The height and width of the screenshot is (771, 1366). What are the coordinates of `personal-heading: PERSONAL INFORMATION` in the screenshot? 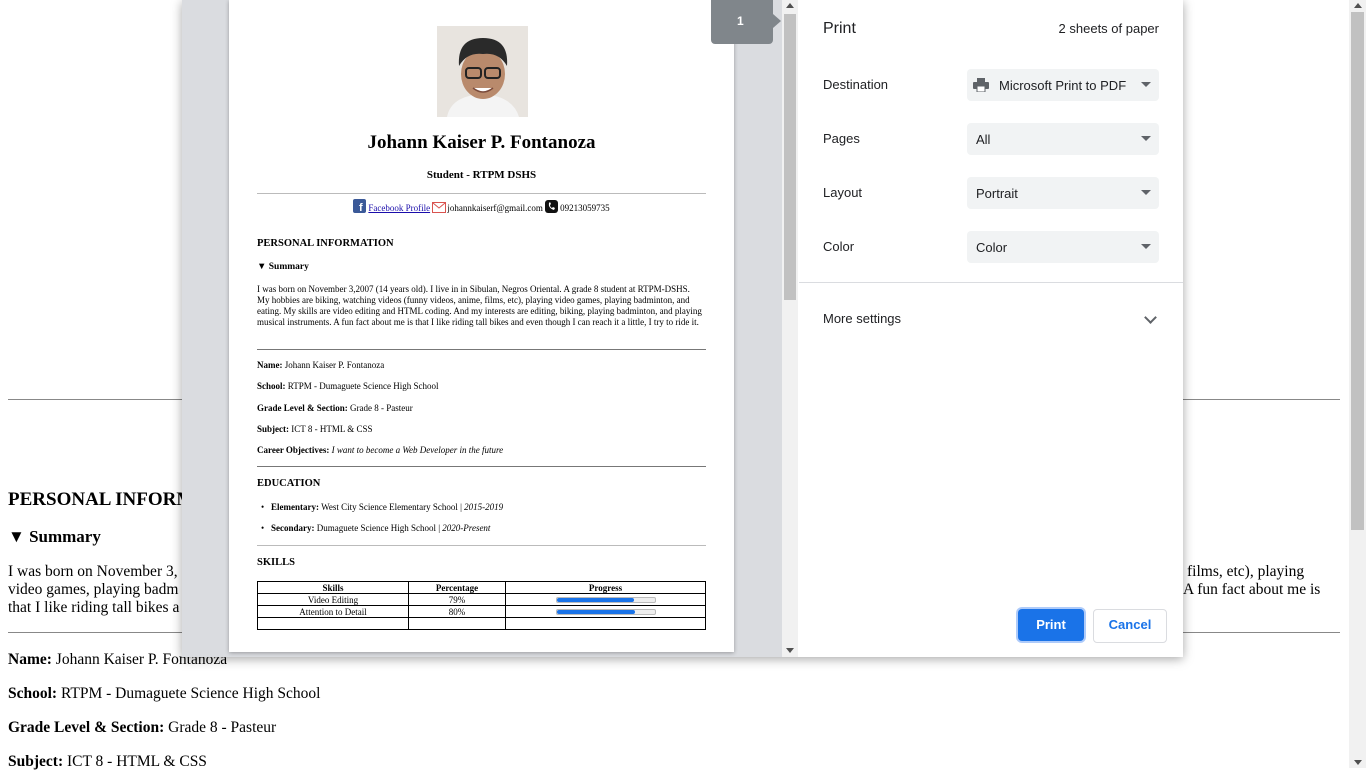 It's located at (325, 243).